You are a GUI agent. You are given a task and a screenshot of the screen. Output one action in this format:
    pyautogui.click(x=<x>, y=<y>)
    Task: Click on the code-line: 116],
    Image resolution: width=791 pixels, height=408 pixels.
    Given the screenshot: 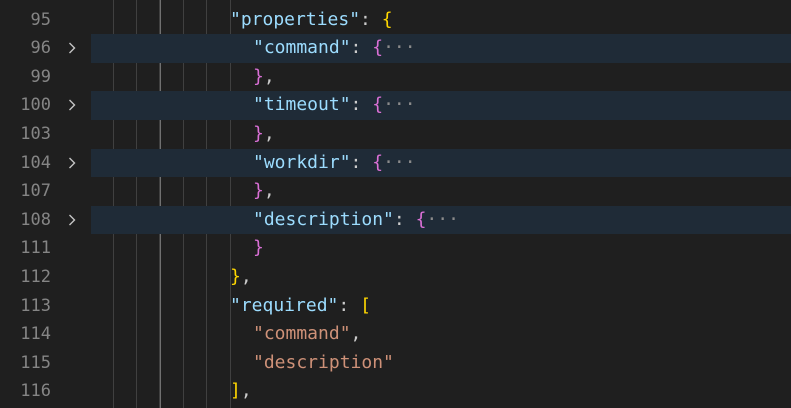 What is the action you would take?
    pyautogui.click(x=395, y=391)
    